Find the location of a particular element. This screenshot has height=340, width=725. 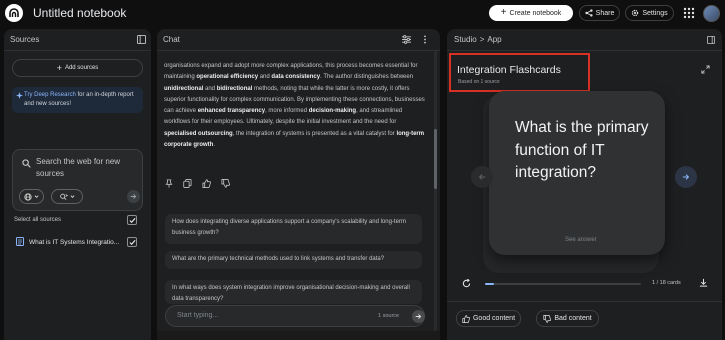

globe-icon is located at coordinates (28, 196).